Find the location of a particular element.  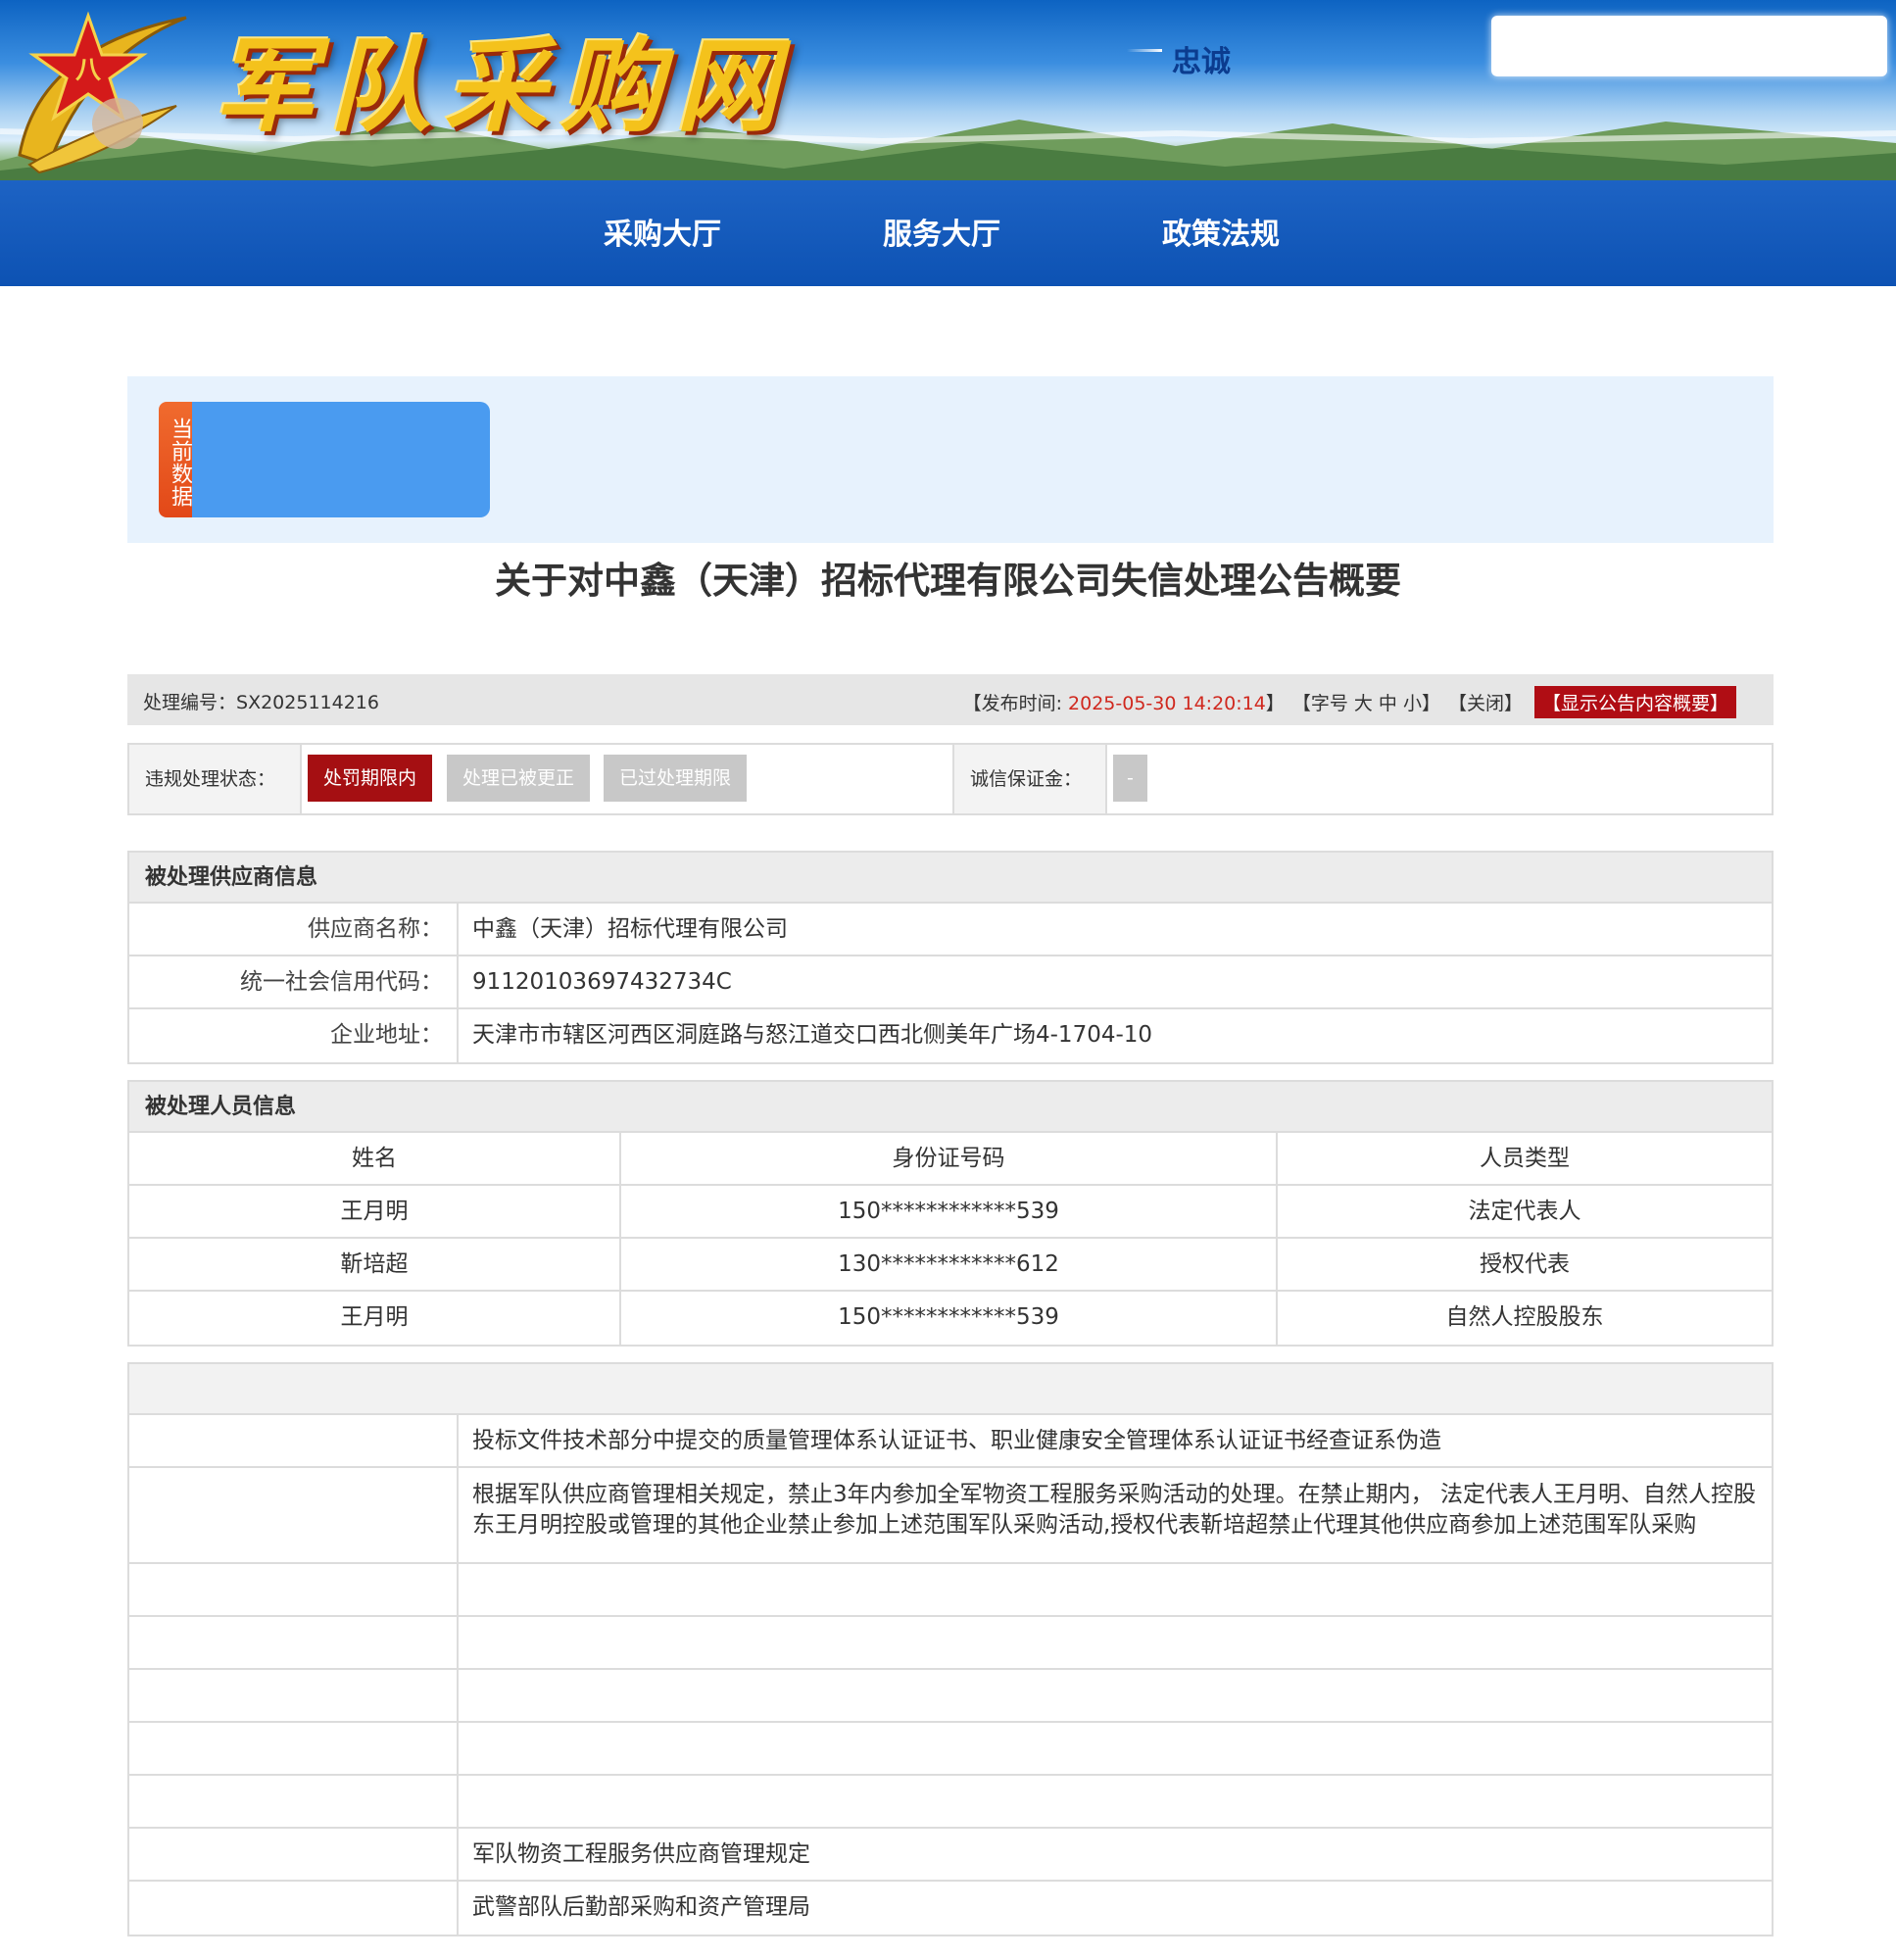

current-data-strip: 当前数据 is located at coordinates (951, 459).